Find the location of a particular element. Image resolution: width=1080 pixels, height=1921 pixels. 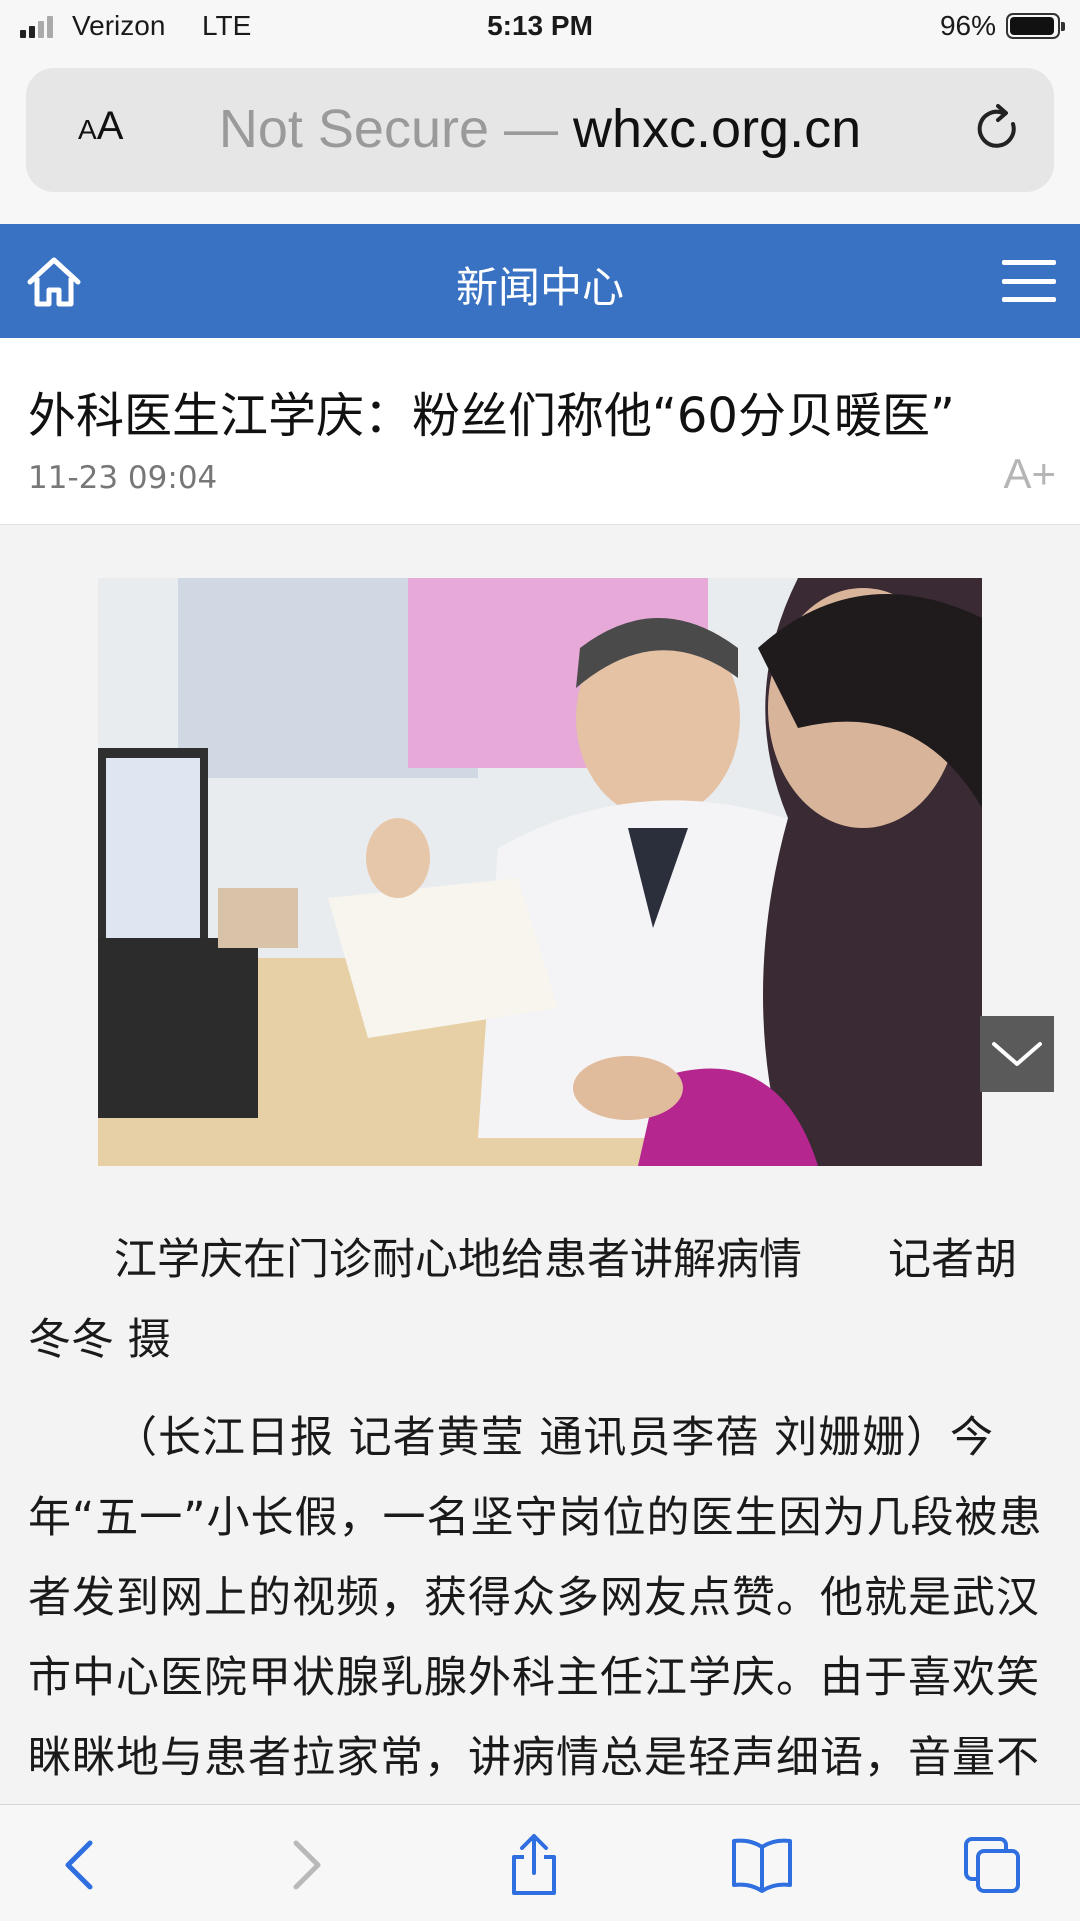

site-header: 新闻中心 is located at coordinates (540, 281).